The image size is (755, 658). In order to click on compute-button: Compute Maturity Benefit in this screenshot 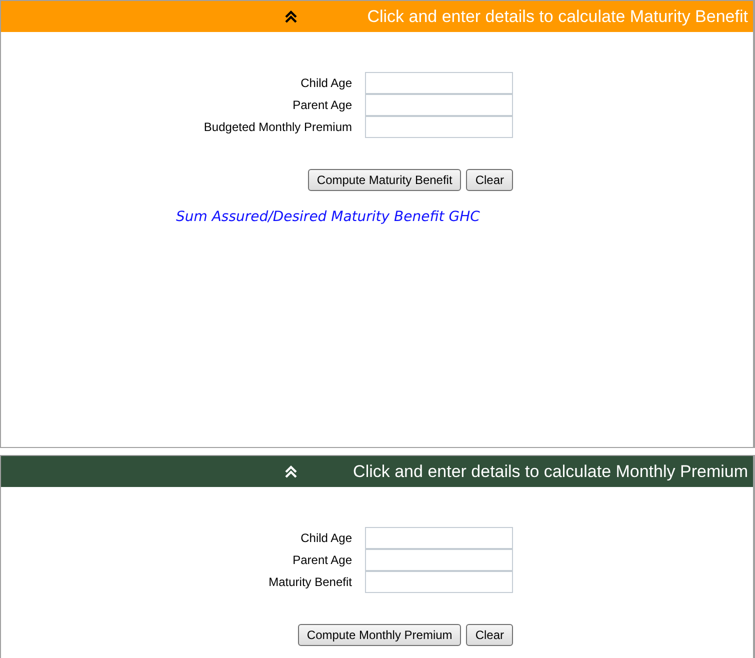, I will do `click(385, 180)`.